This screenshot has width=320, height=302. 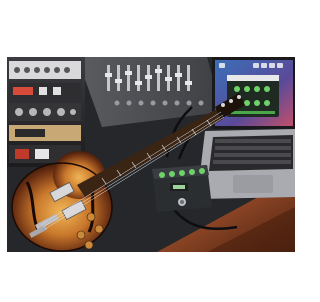 I want to click on rack-equipment, so click(x=46, y=112).